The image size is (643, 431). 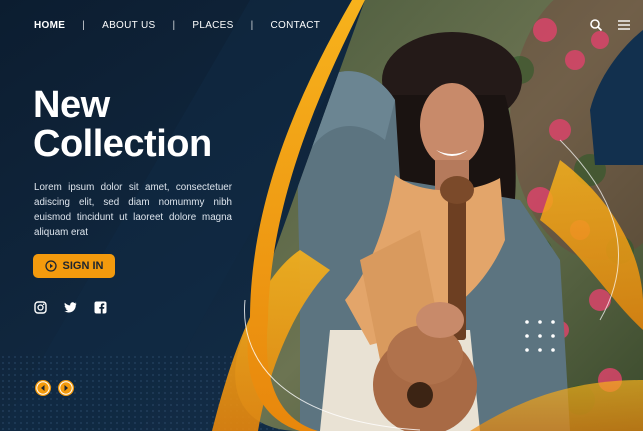 What do you see at coordinates (43, 388) in the screenshot?
I see `chevron-left-icon` at bounding box center [43, 388].